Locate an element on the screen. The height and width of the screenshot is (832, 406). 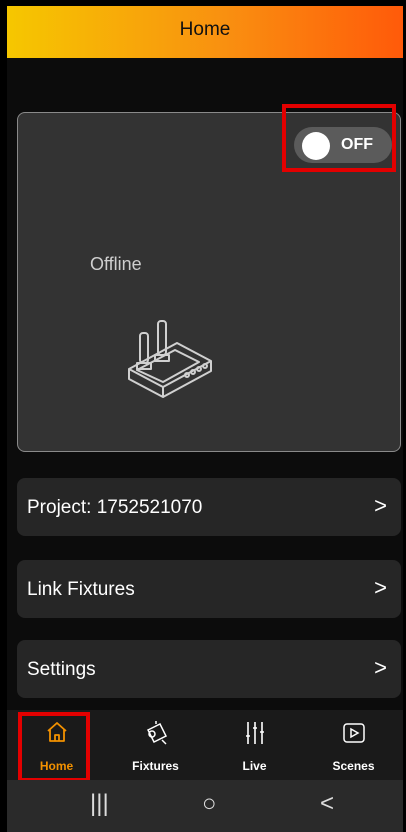
recents-button: ||| is located at coordinates (99, 804).